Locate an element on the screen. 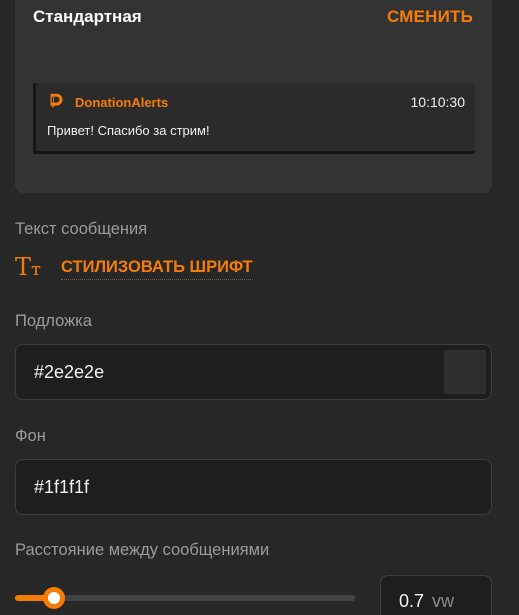  slider-thumb is located at coordinates (54, 598).